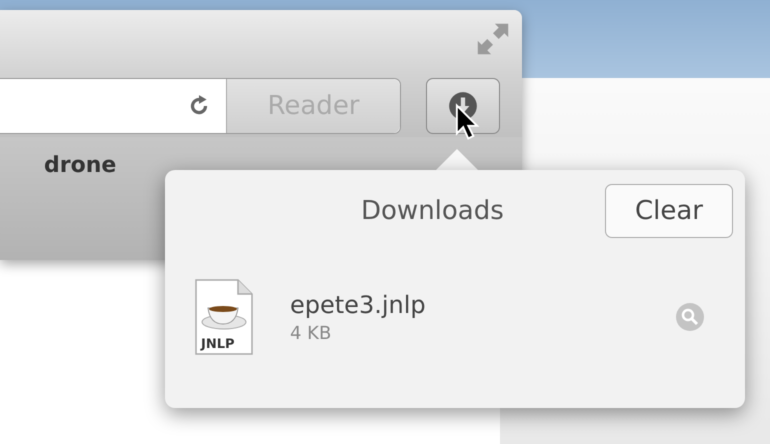 This screenshot has width=770, height=444. I want to click on file-size: 4 KB, so click(311, 333).